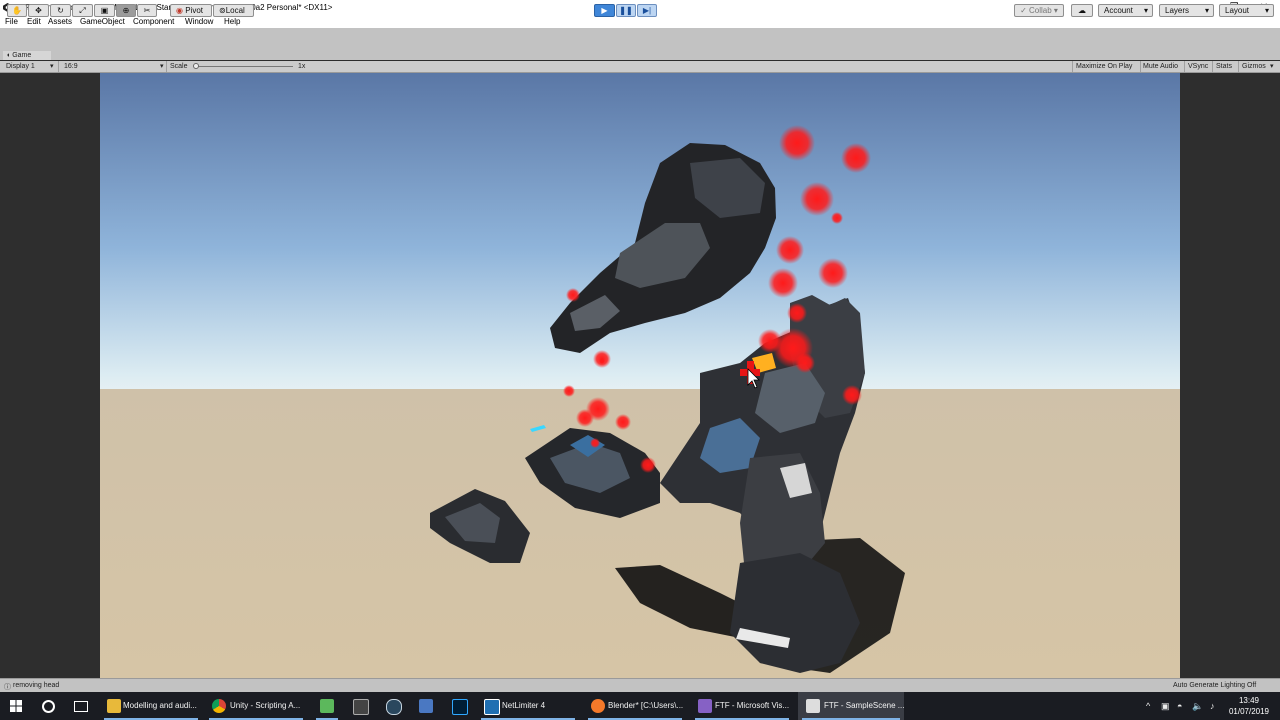  I want to click on console-last-message: removing head, so click(36, 685).